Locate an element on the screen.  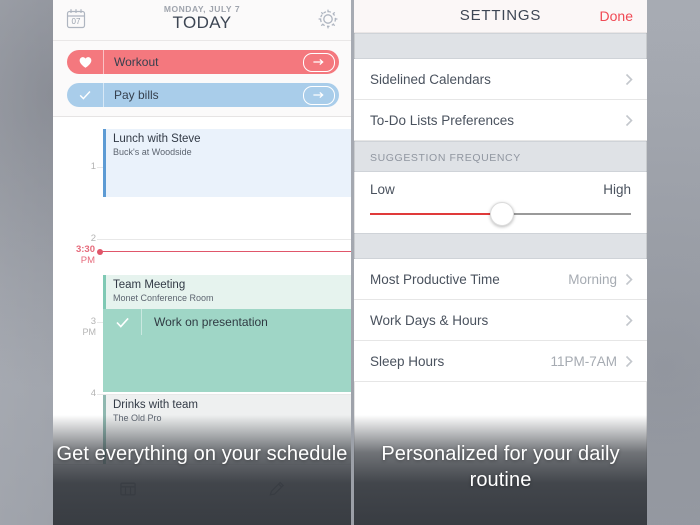
slider-low-label: Low is located at coordinates (382, 189).